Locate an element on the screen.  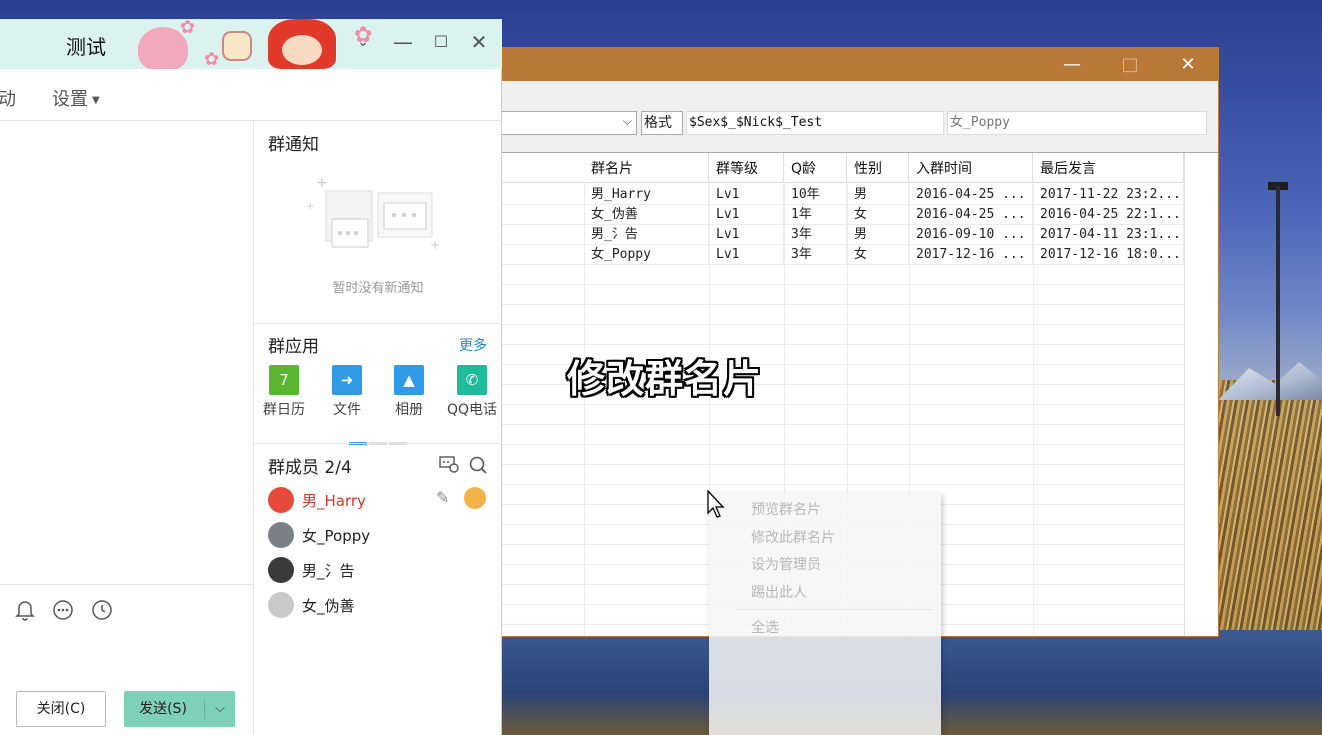
app-qq-call: ✆ QQ电话 is located at coordinates (472, 392).